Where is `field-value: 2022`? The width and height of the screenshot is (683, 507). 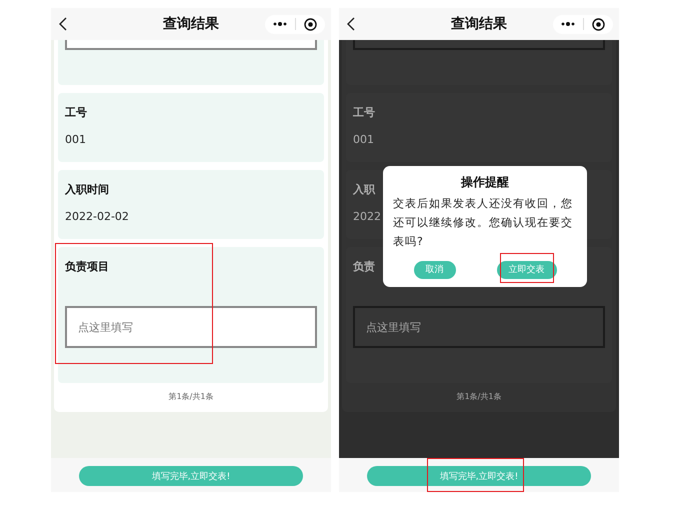 field-value: 2022 is located at coordinates (367, 216).